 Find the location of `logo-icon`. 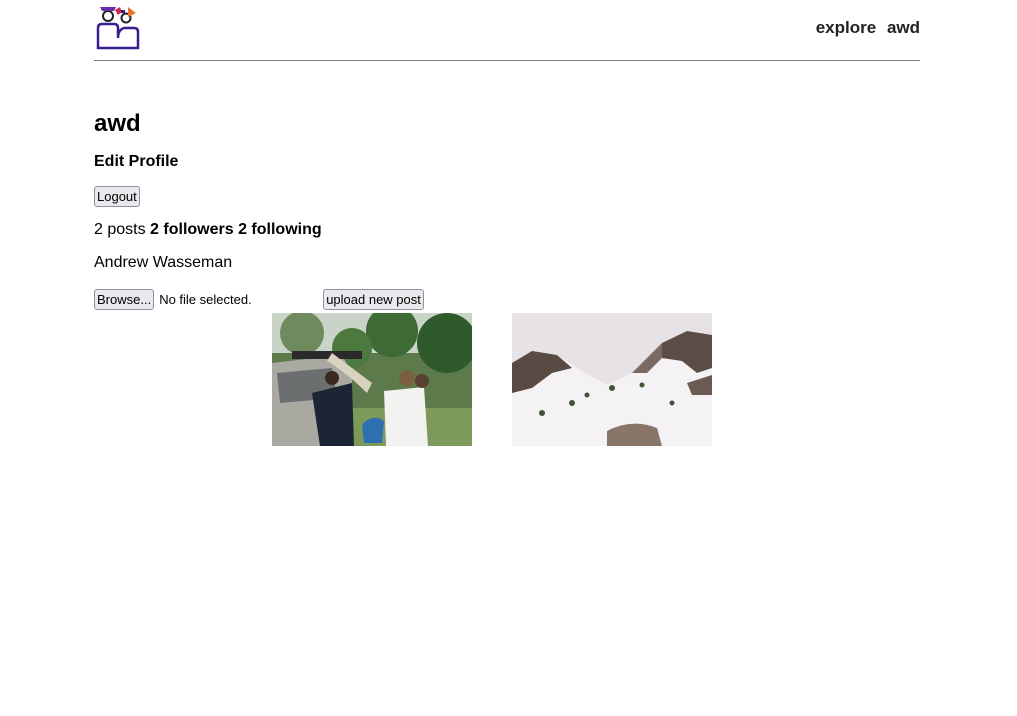

logo-icon is located at coordinates (119, 27).